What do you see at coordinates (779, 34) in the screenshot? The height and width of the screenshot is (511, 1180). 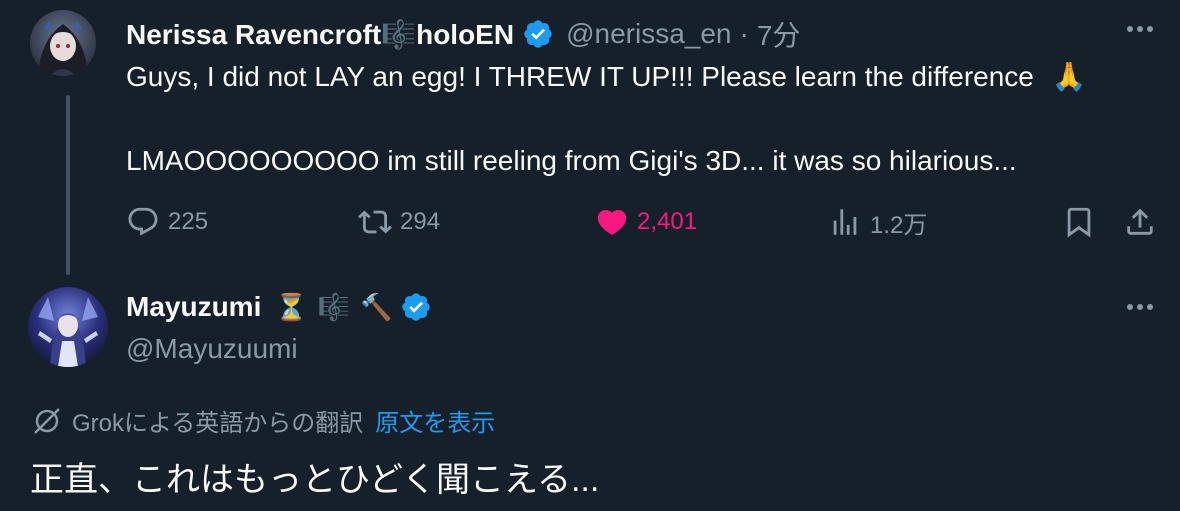 I see `timestamp: 7分` at bounding box center [779, 34].